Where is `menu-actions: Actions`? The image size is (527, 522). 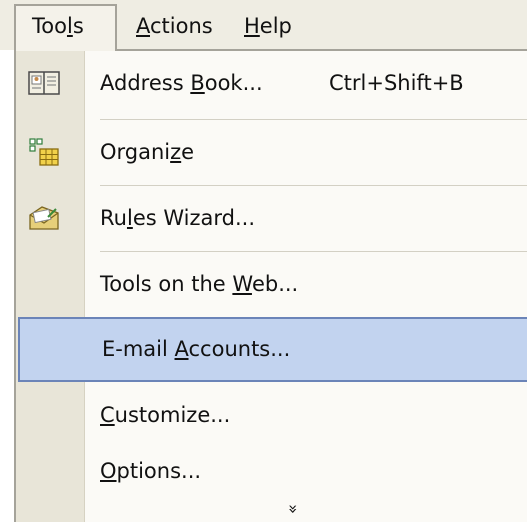
menu-actions: Actions is located at coordinates (174, 26).